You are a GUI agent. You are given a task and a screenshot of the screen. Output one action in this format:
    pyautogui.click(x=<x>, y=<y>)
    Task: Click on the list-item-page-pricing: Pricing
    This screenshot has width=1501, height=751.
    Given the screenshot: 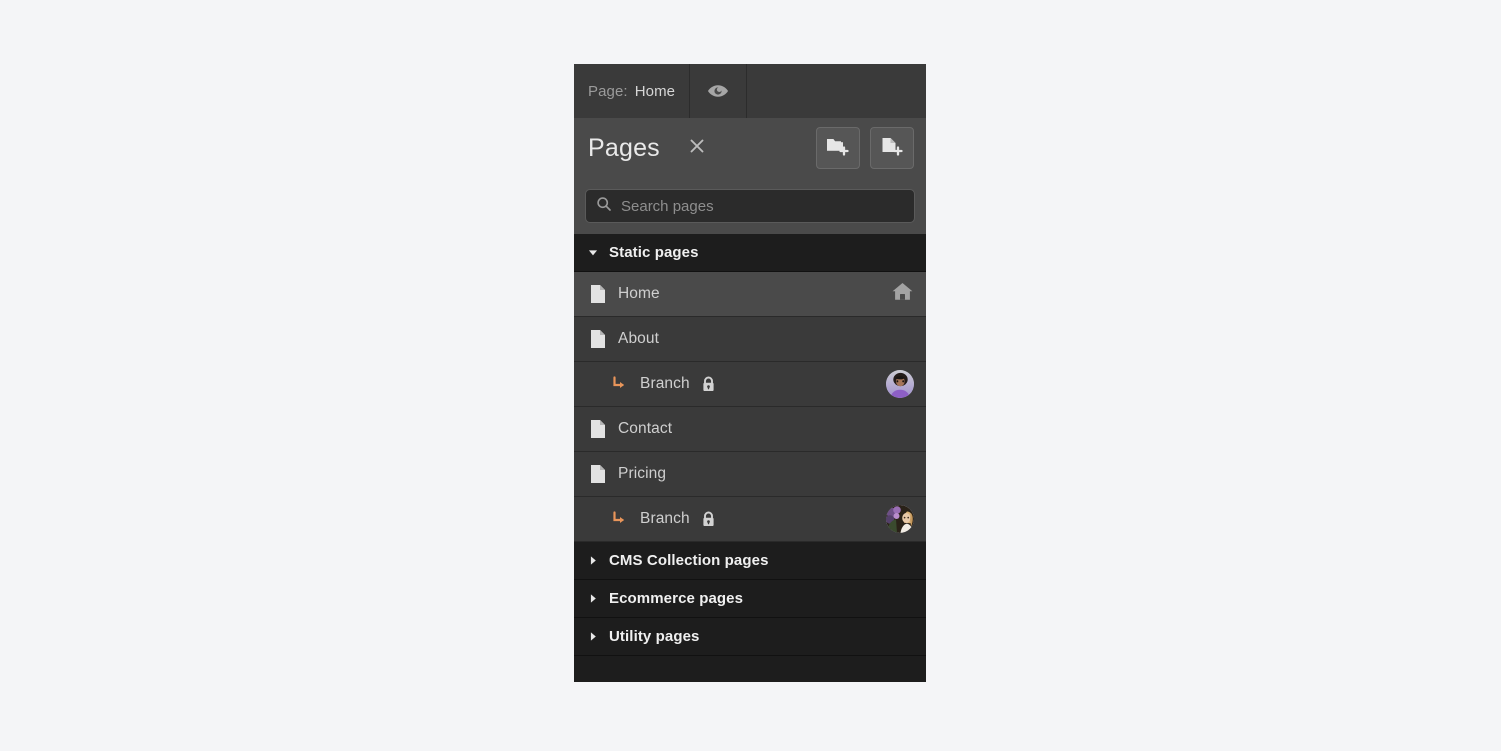 What is the action you would take?
    pyautogui.click(x=750, y=474)
    